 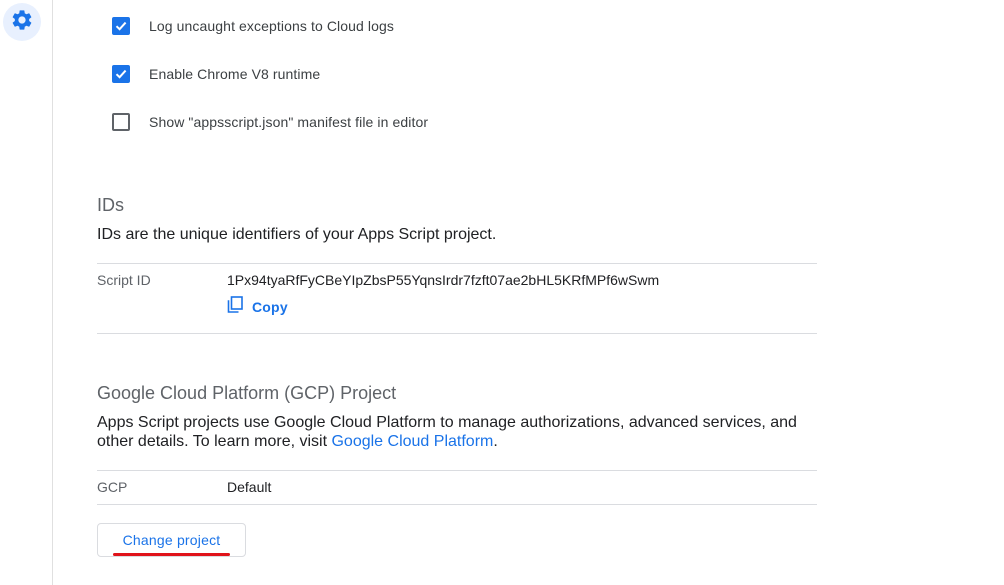 What do you see at coordinates (112, 487) in the screenshot?
I see `gcp-label: GCP` at bounding box center [112, 487].